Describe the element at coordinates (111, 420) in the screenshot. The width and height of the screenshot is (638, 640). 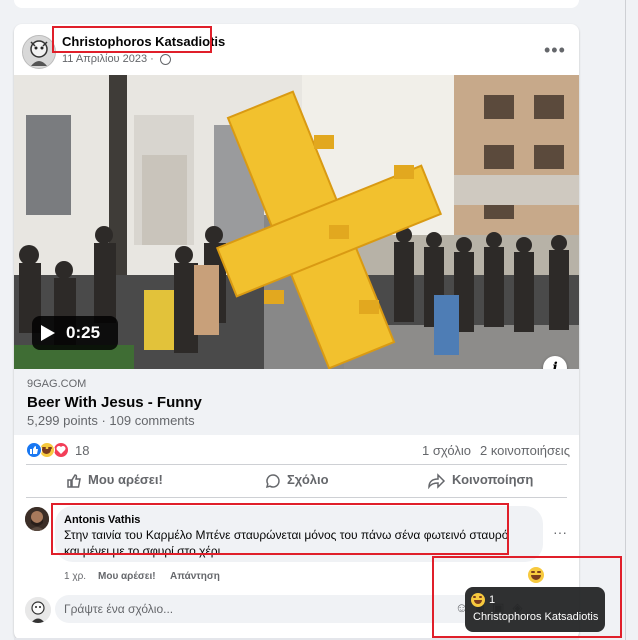
I see `link-subtitle: 5,299 points · 109 comments` at that location.